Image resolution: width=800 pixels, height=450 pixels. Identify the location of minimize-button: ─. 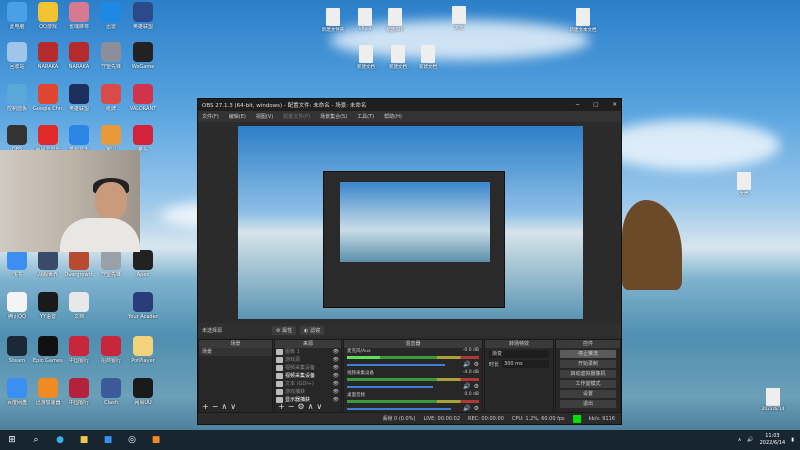
(577, 105).